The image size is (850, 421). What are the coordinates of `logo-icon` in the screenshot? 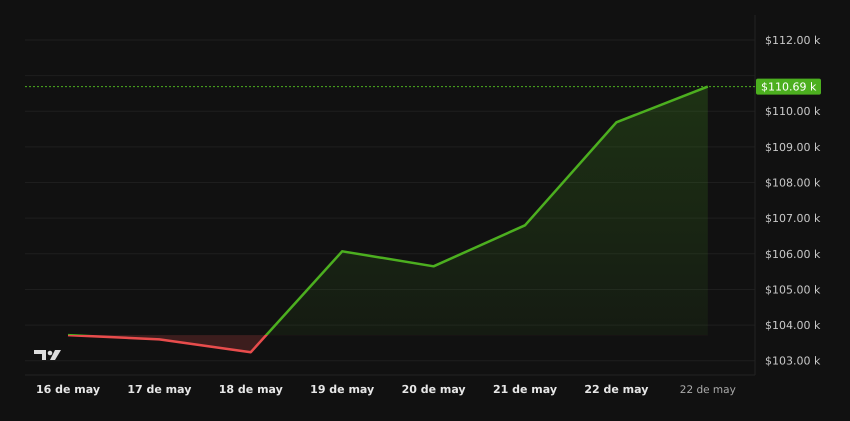 It's located at (47, 355).